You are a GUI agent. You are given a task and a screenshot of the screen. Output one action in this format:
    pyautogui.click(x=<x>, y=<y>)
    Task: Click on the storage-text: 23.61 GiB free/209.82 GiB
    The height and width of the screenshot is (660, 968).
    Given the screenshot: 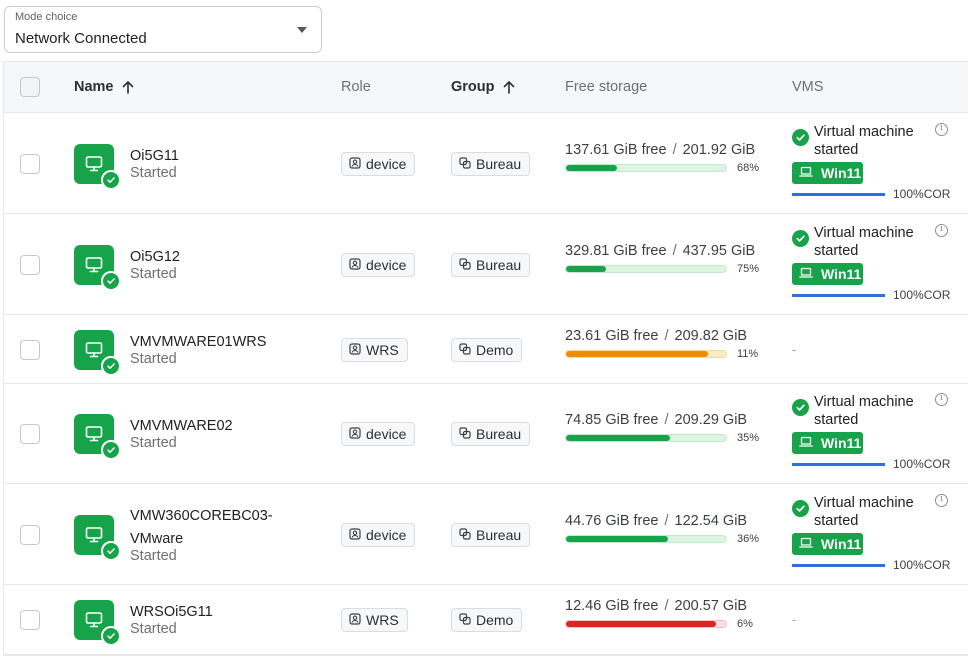 What is the action you would take?
    pyautogui.click(x=656, y=336)
    